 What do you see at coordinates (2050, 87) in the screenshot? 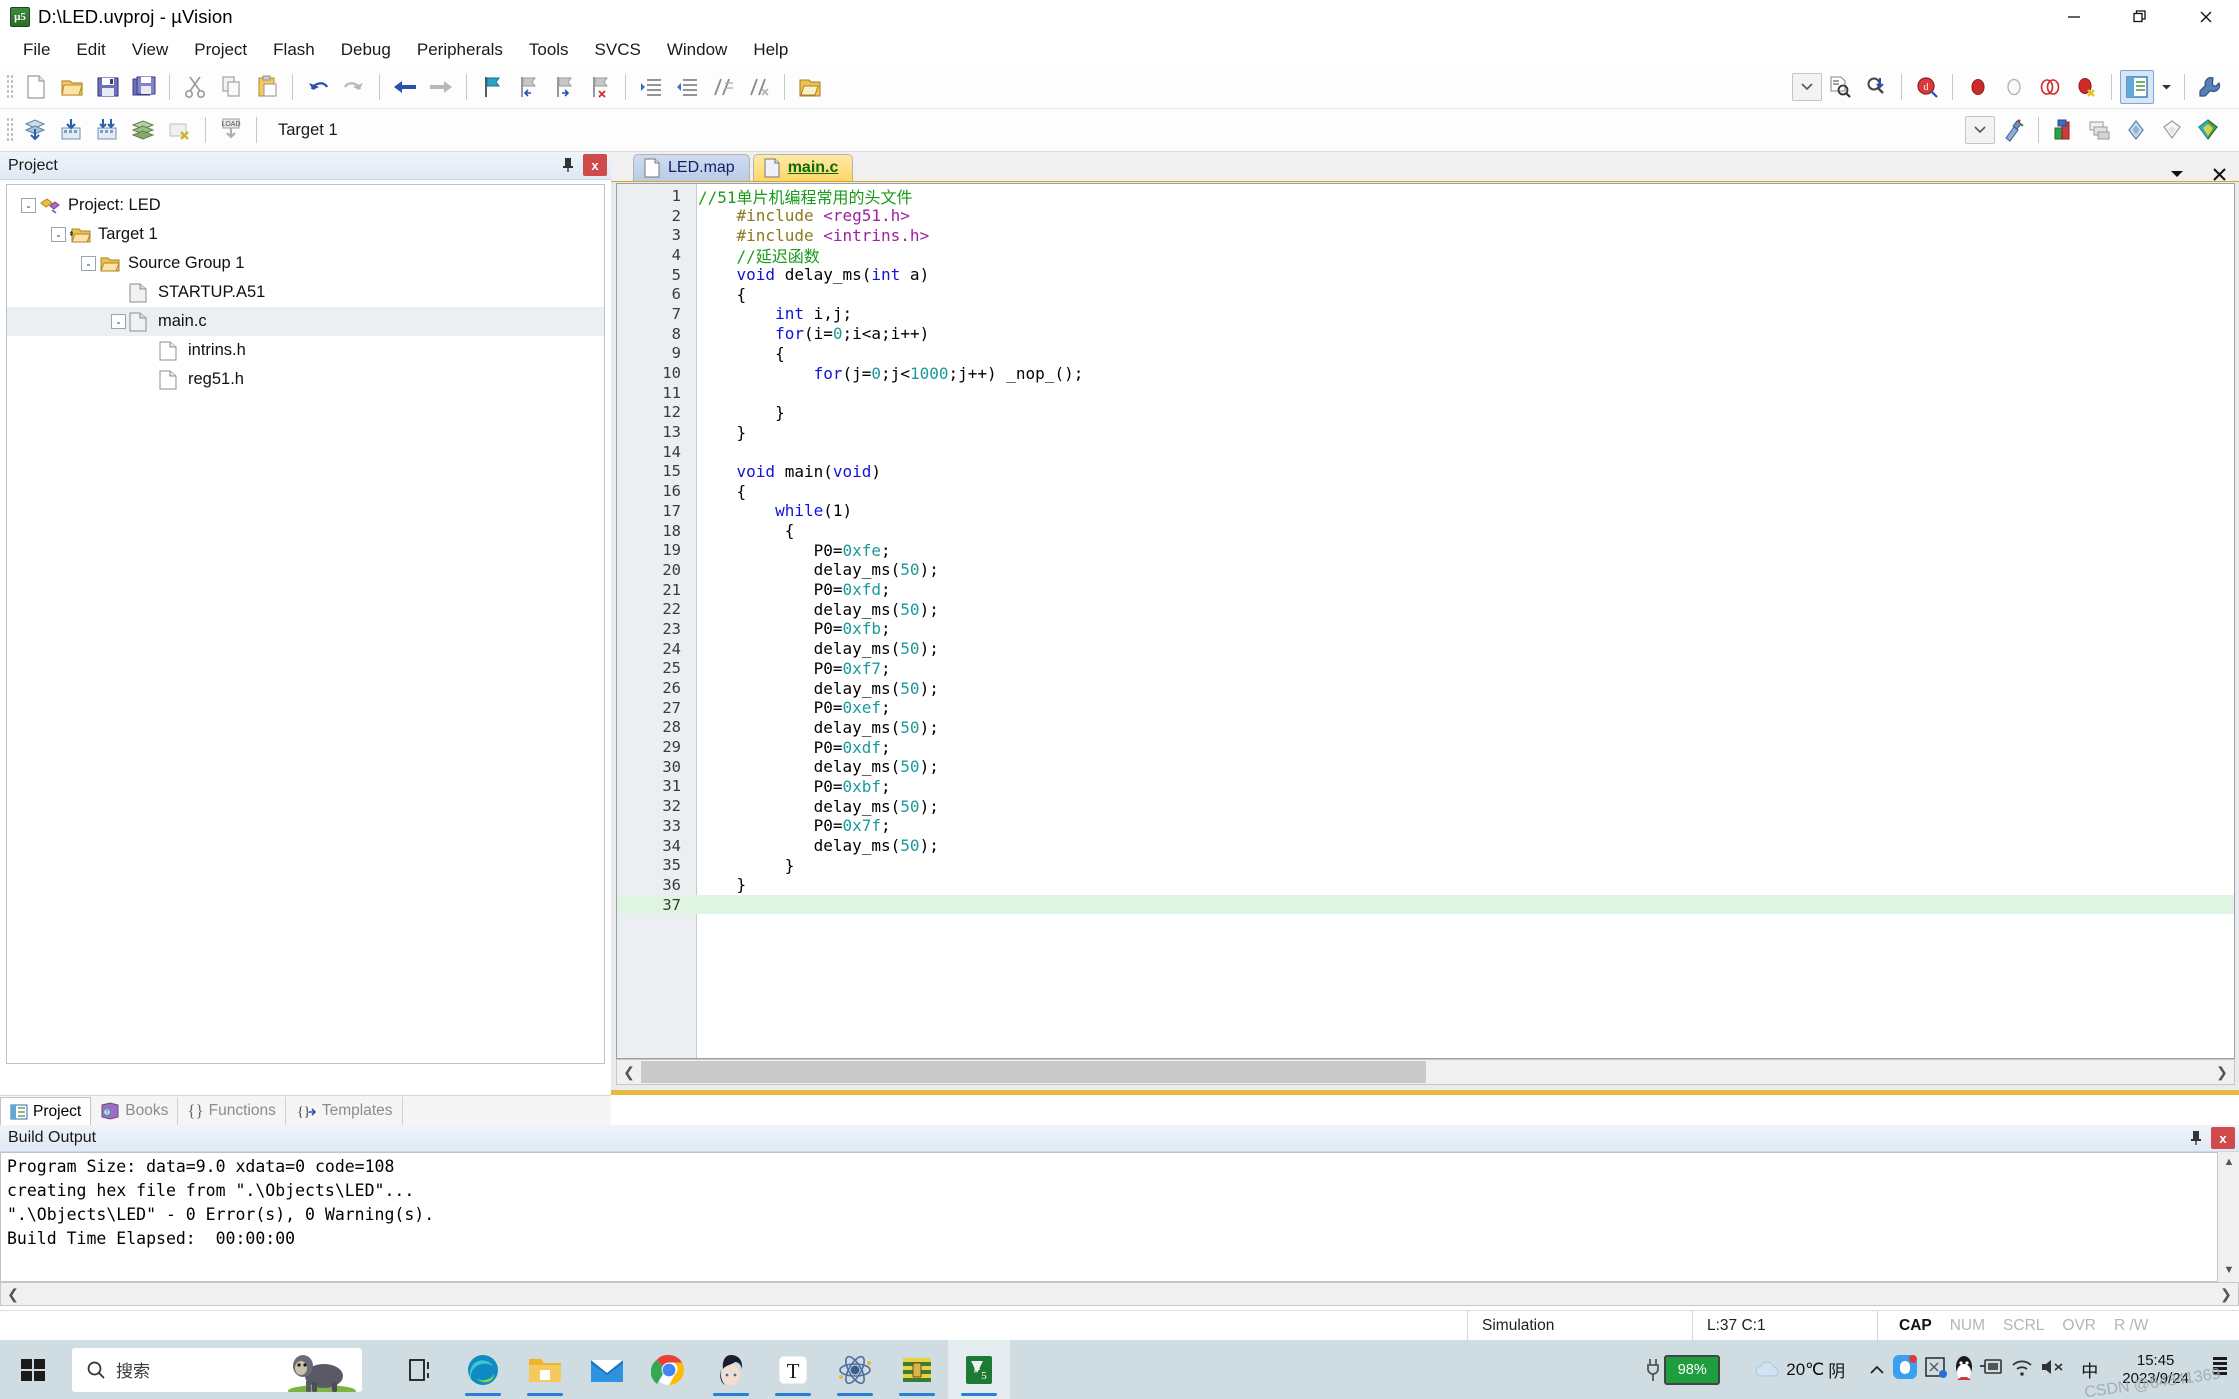
I see `breakpoints-kill-all-icon` at bounding box center [2050, 87].